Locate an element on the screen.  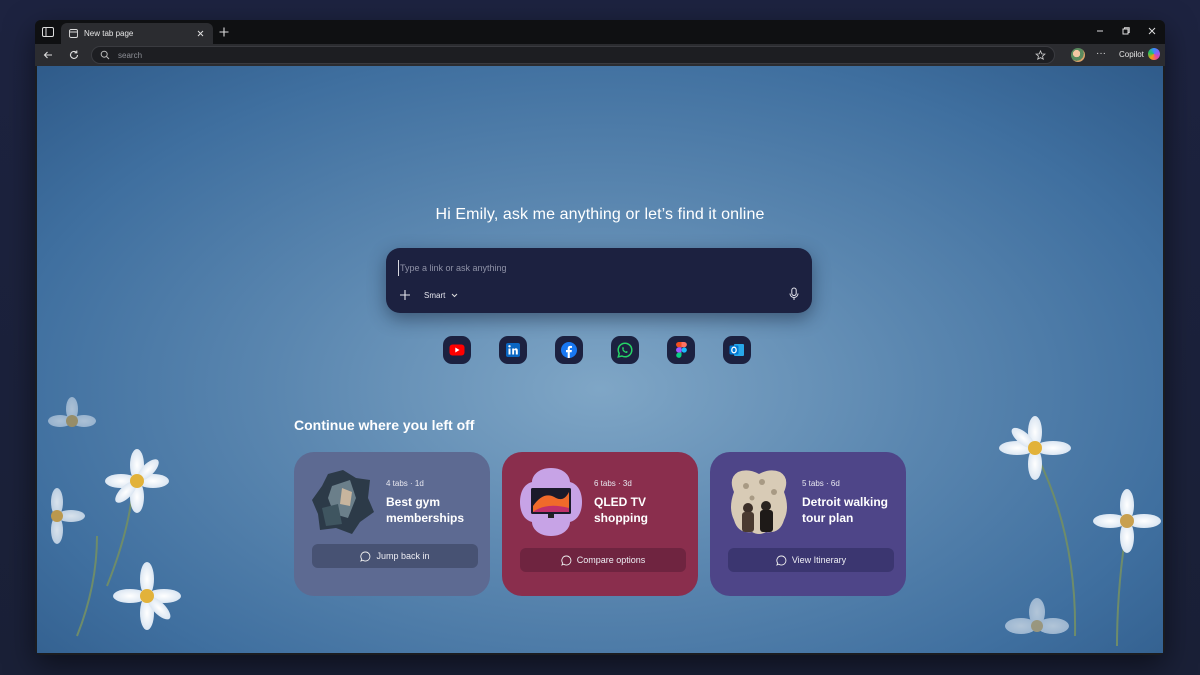
card-meta: 5 tabs · 6d is located at coordinates (821, 483).